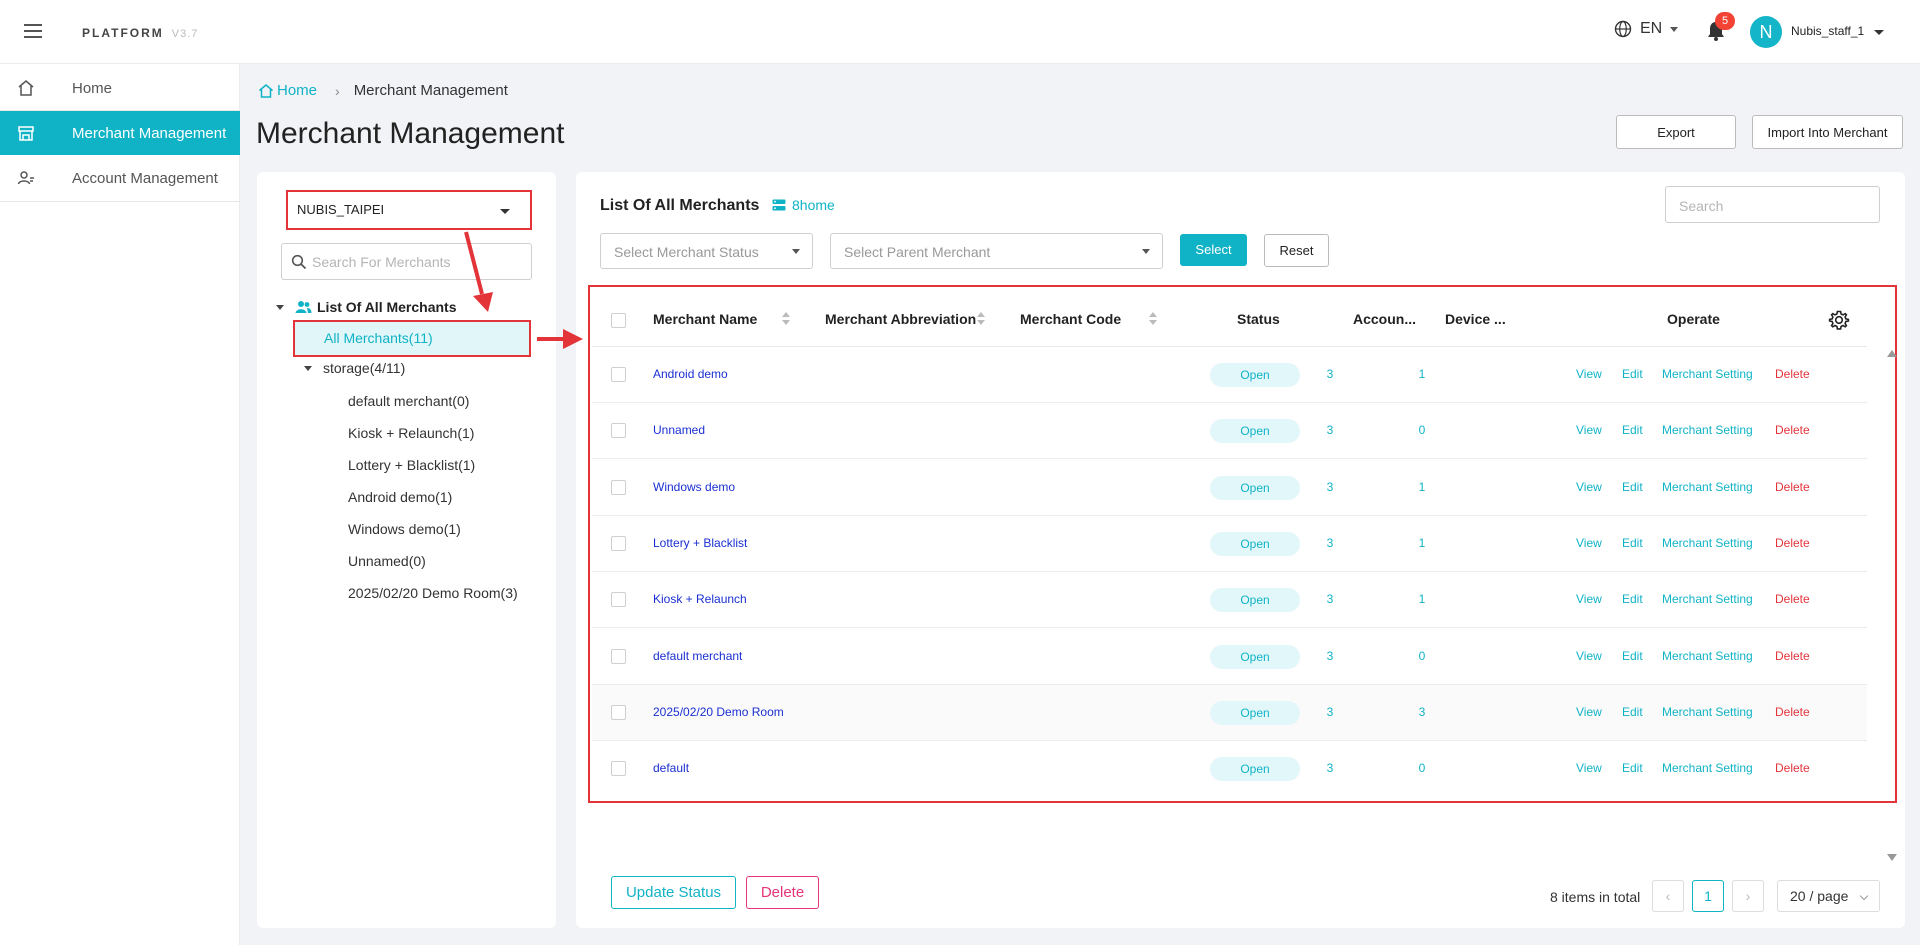 This screenshot has height=945, width=1920. What do you see at coordinates (1676, 132) in the screenshot?
I see `export-button: Export` at bounding box center [1676, 132].